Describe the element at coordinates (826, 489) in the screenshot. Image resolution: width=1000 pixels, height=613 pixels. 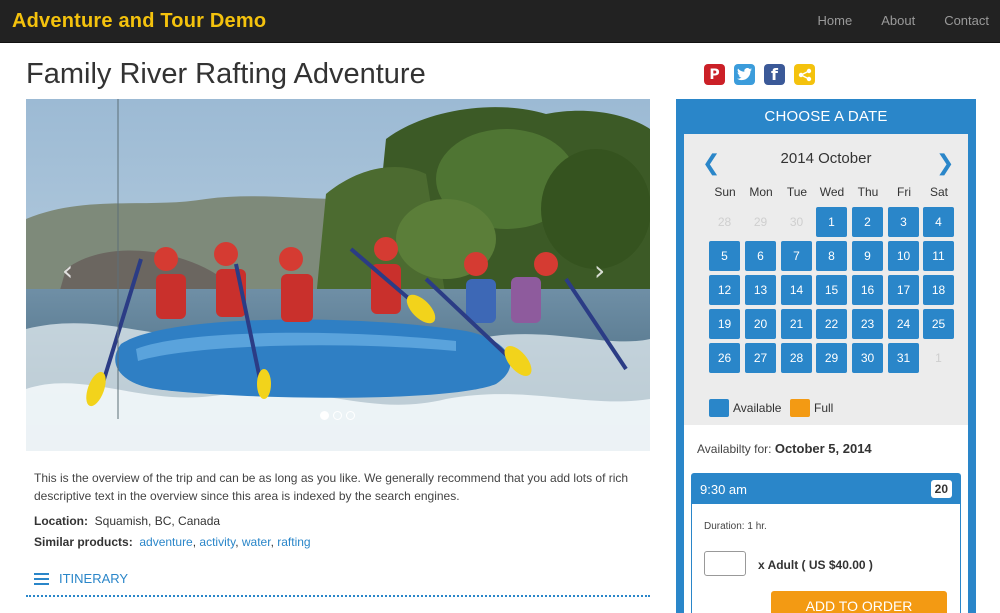
I see `time-slot-header: 9:30 am 20` at that location.